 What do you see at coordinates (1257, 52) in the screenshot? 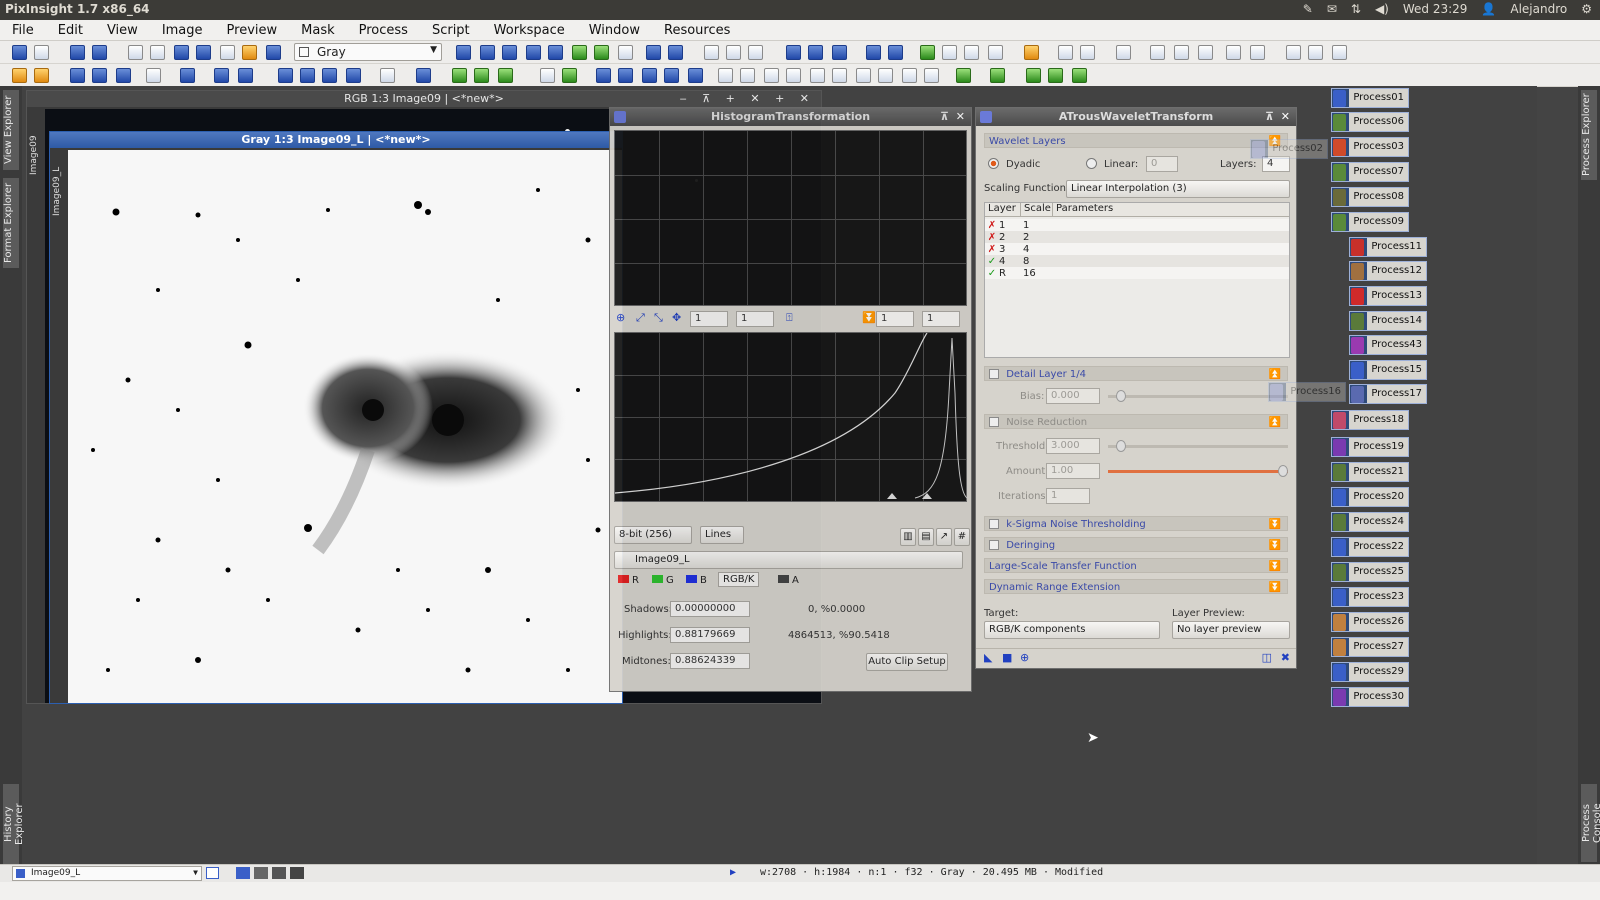
I see `tool-5-icon` at bounding box center [1257, 52].